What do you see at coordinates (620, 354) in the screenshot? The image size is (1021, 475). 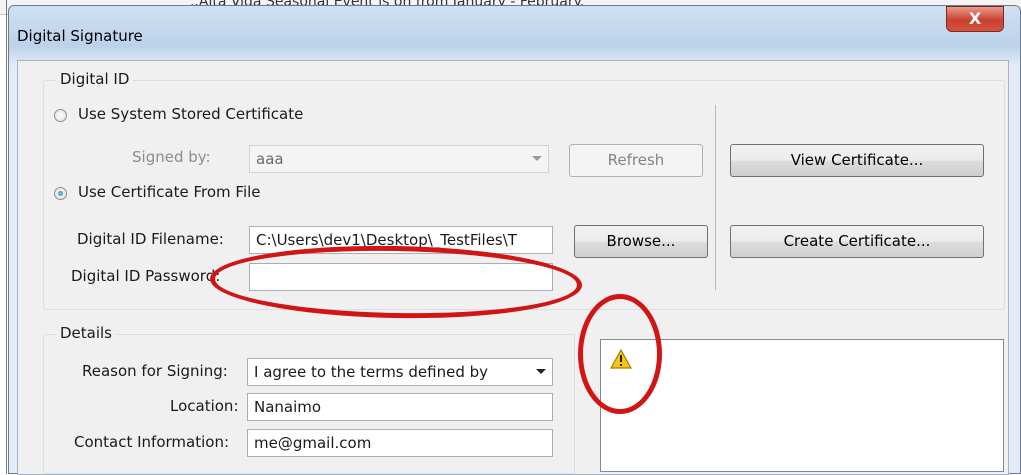 I see `annotation-circle-warning` at bounding box center [620, 354].